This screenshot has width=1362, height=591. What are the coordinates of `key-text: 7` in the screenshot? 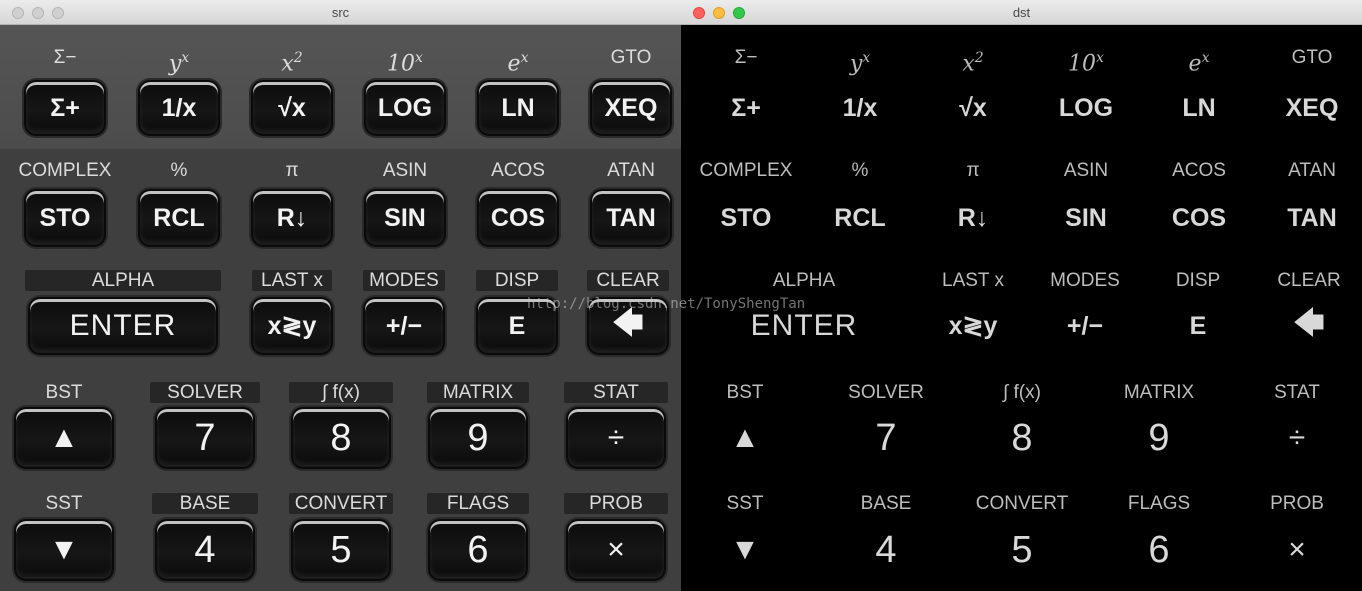 It's located at (886, 437).